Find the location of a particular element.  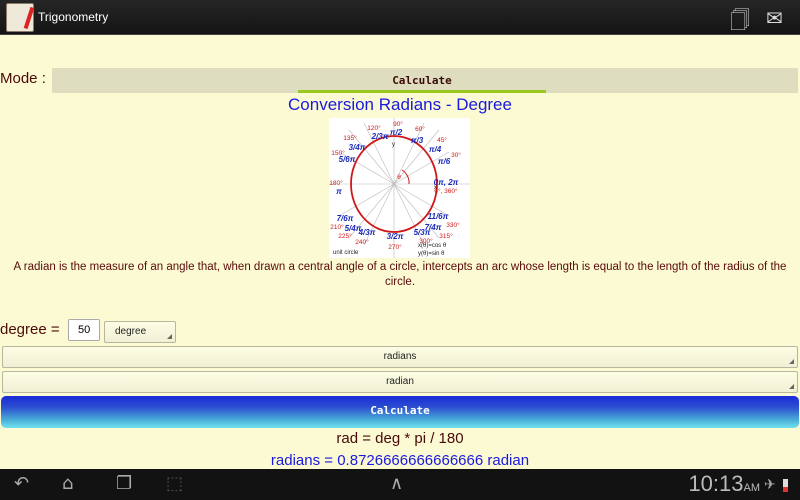

chevron-up-icon: ∧ is located at coordinates (396, 483).